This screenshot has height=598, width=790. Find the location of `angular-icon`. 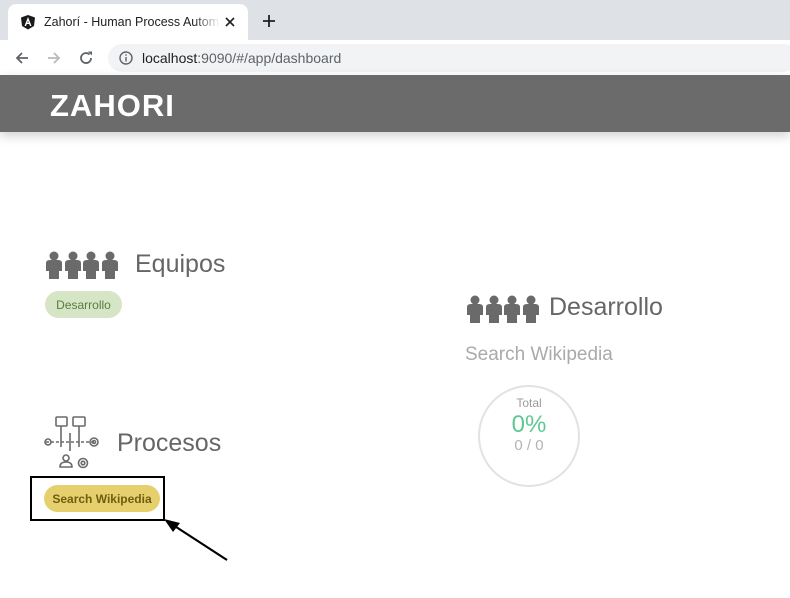

angular-icon is located at coordinates (28, 22).